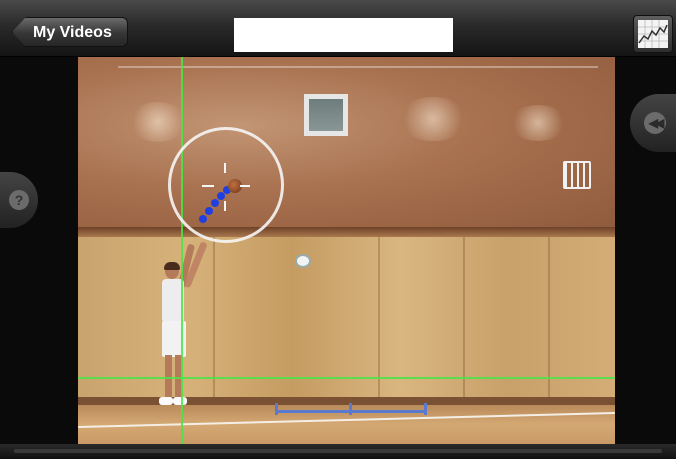 The image size is (676, 459). I want to click on rewind-side-button: ◀◀, so click(653, 123).